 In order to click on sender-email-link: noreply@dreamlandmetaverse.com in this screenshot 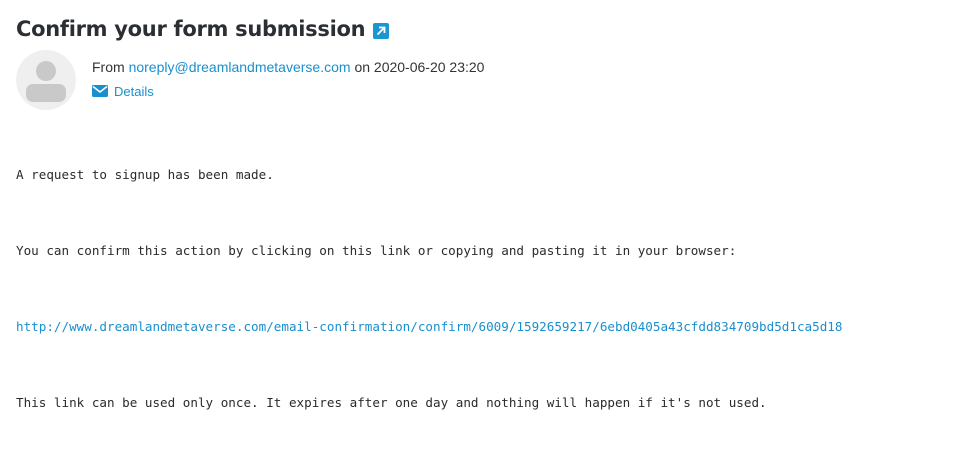, I will do `click(240, 67)`.